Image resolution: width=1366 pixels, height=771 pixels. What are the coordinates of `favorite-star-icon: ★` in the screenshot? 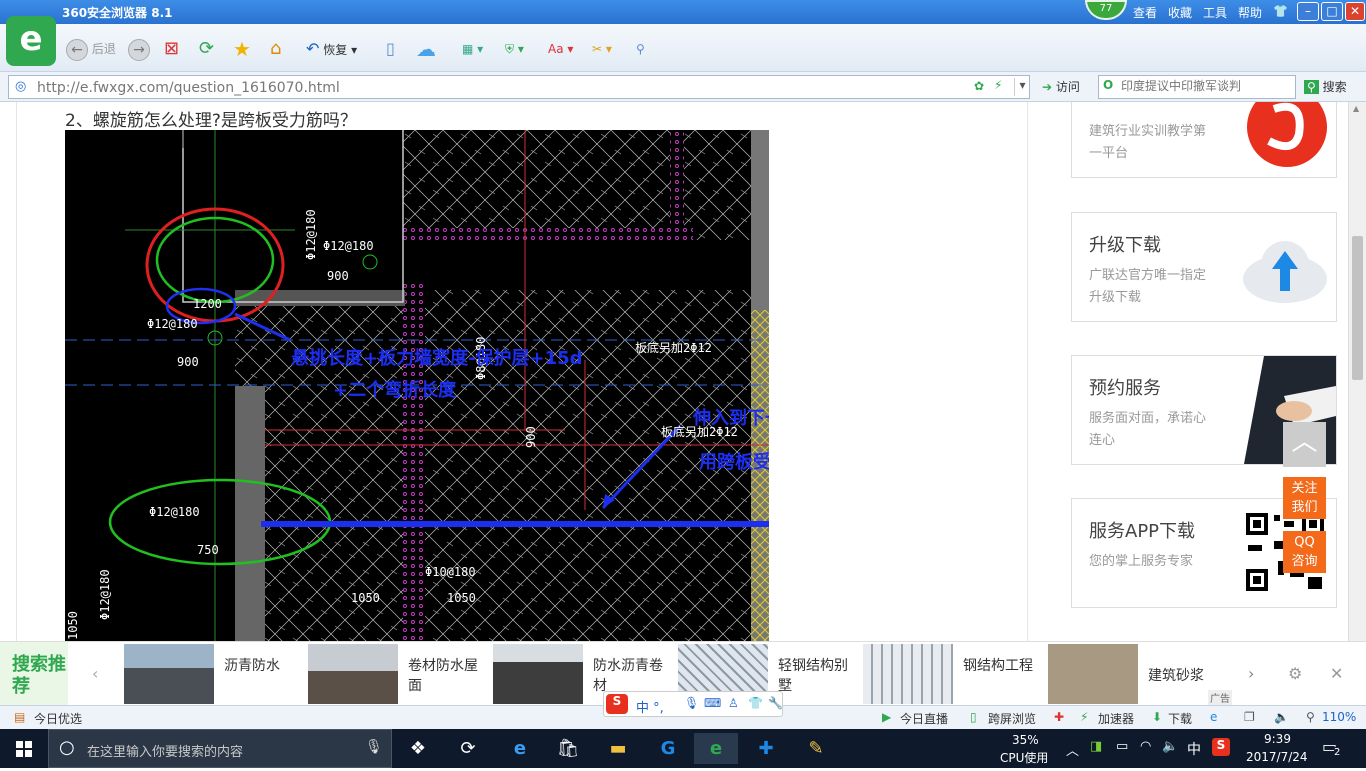 It's located at (242, 49).